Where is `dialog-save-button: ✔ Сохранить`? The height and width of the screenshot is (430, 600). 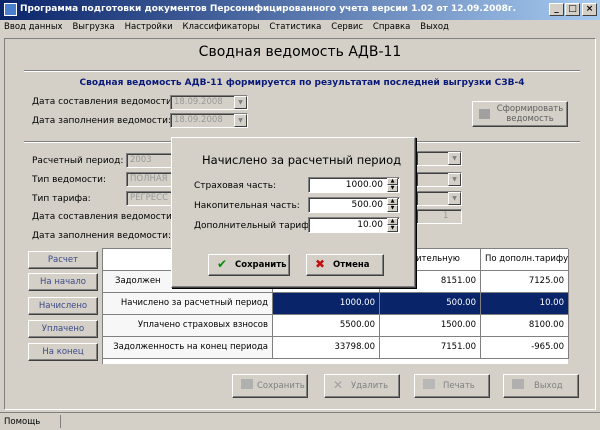 dialog-save-button: ✔ Сохранить is located at coordinates (249, 265).